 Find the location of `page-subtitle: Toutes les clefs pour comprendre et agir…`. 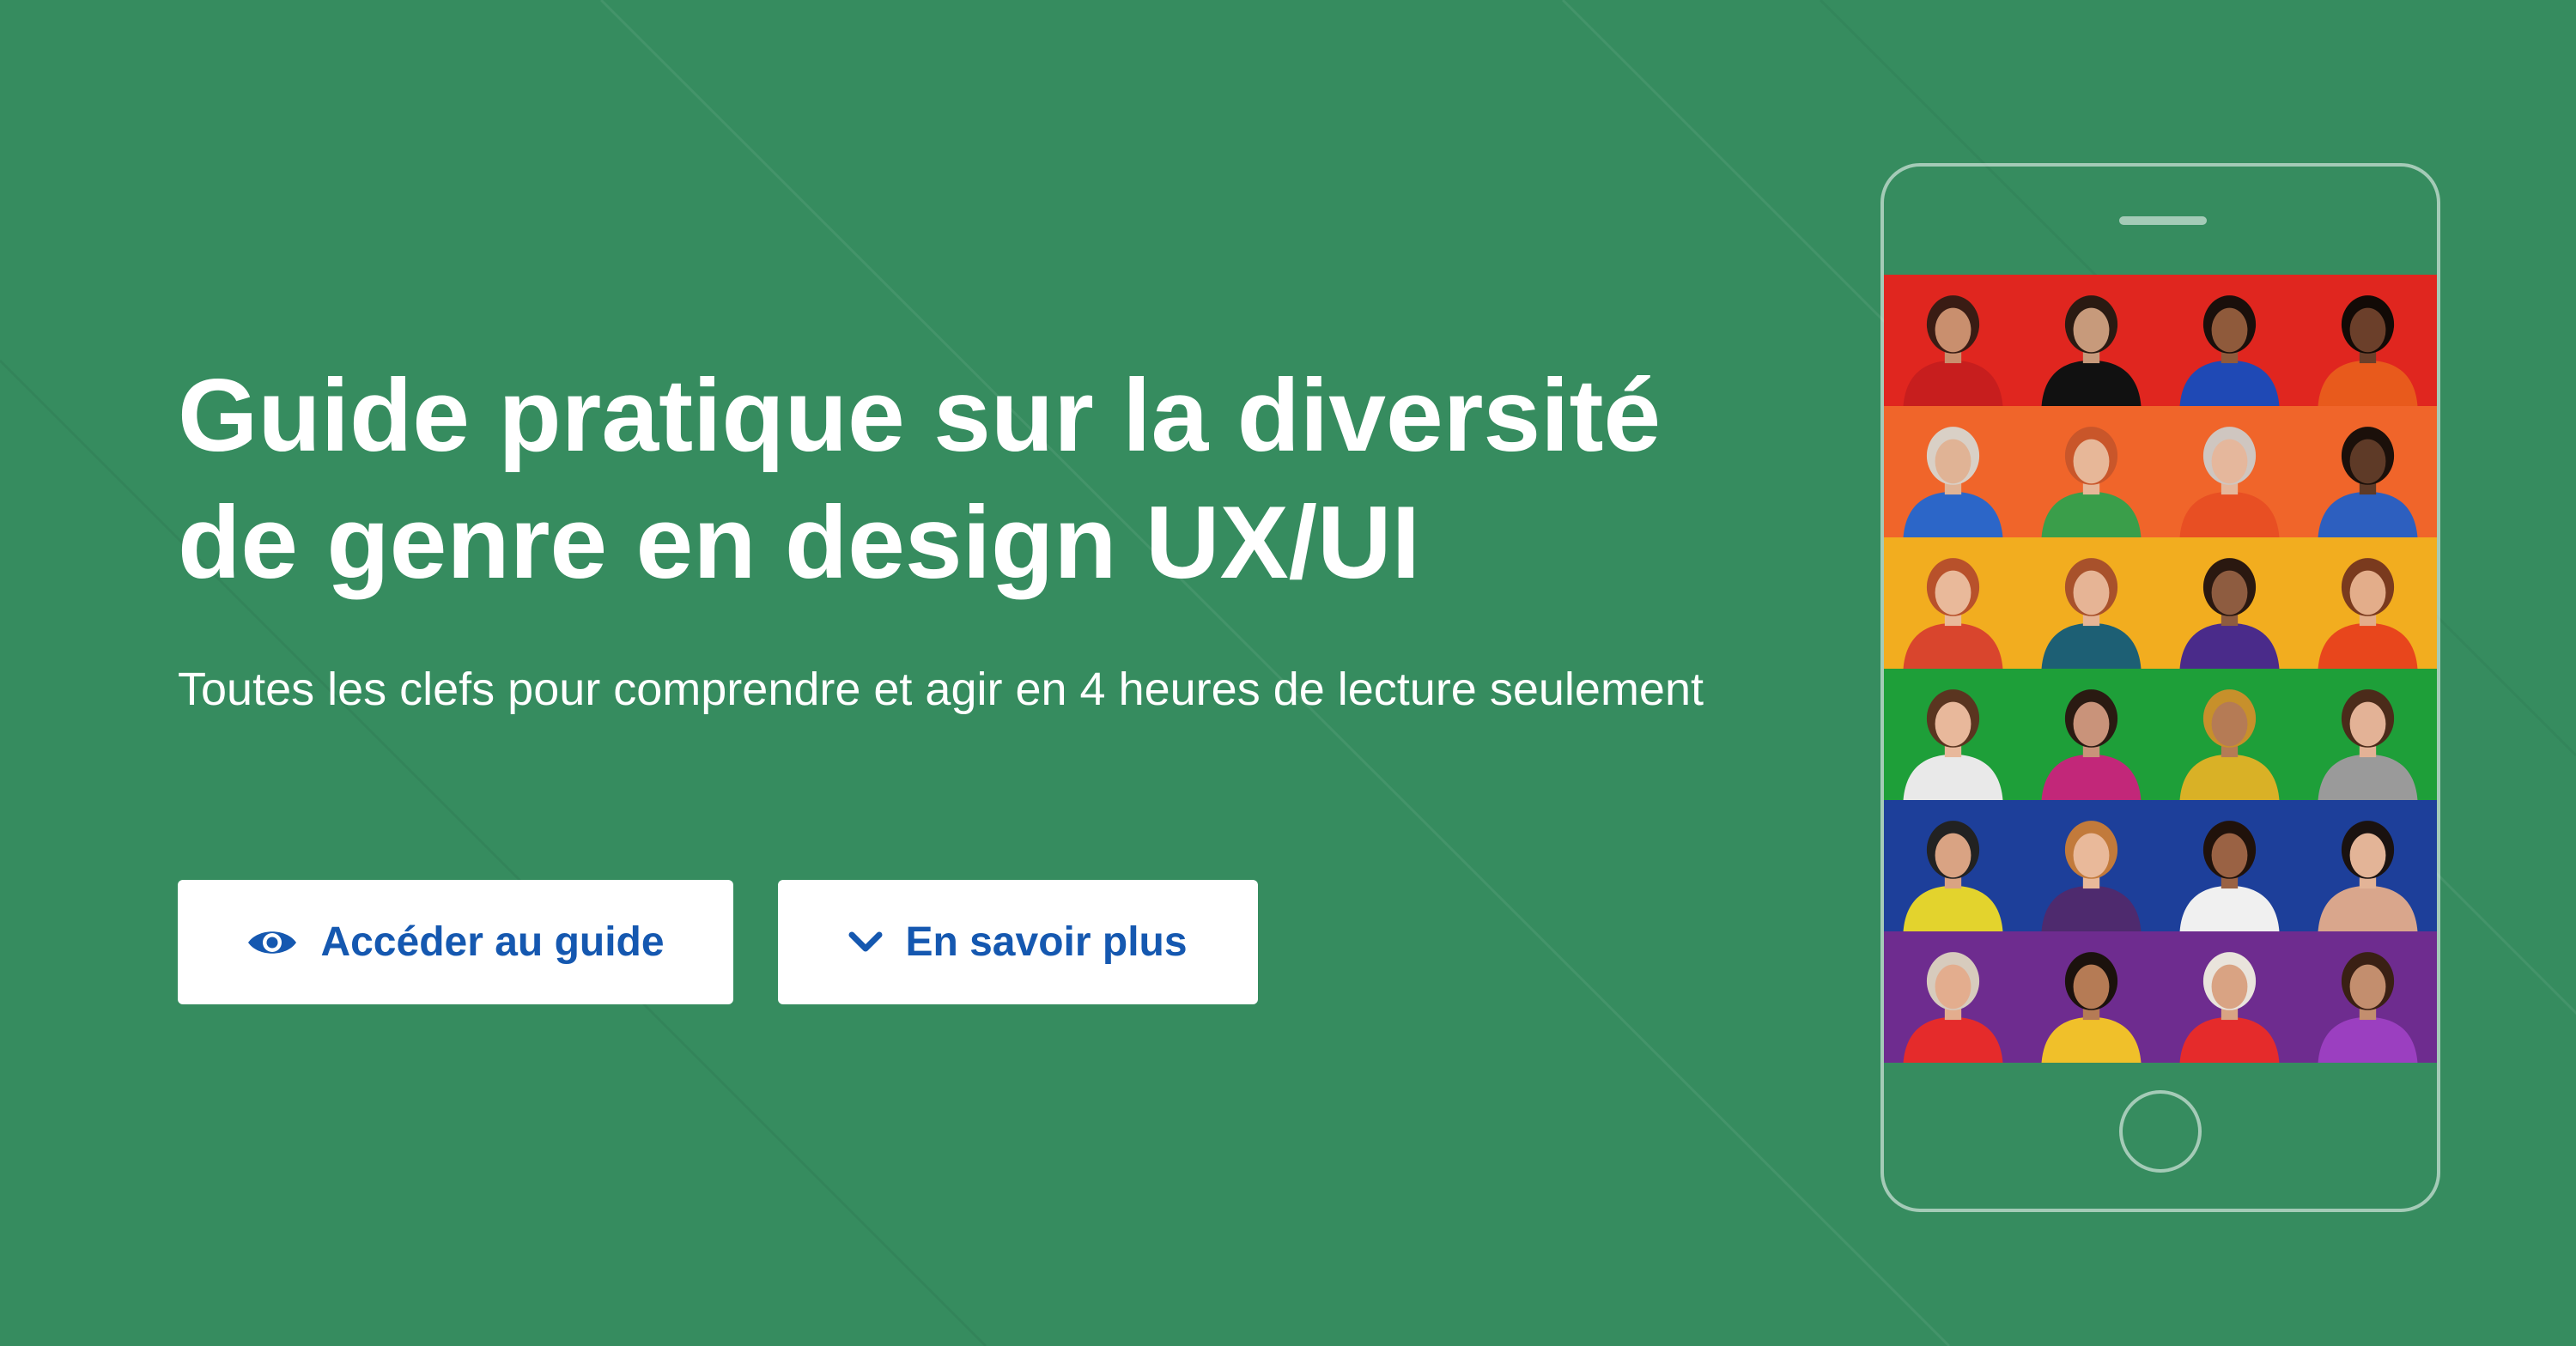

page-subtitle: Toutes les clefs pour comprendre et agir… is located at coordinates (941, 690).